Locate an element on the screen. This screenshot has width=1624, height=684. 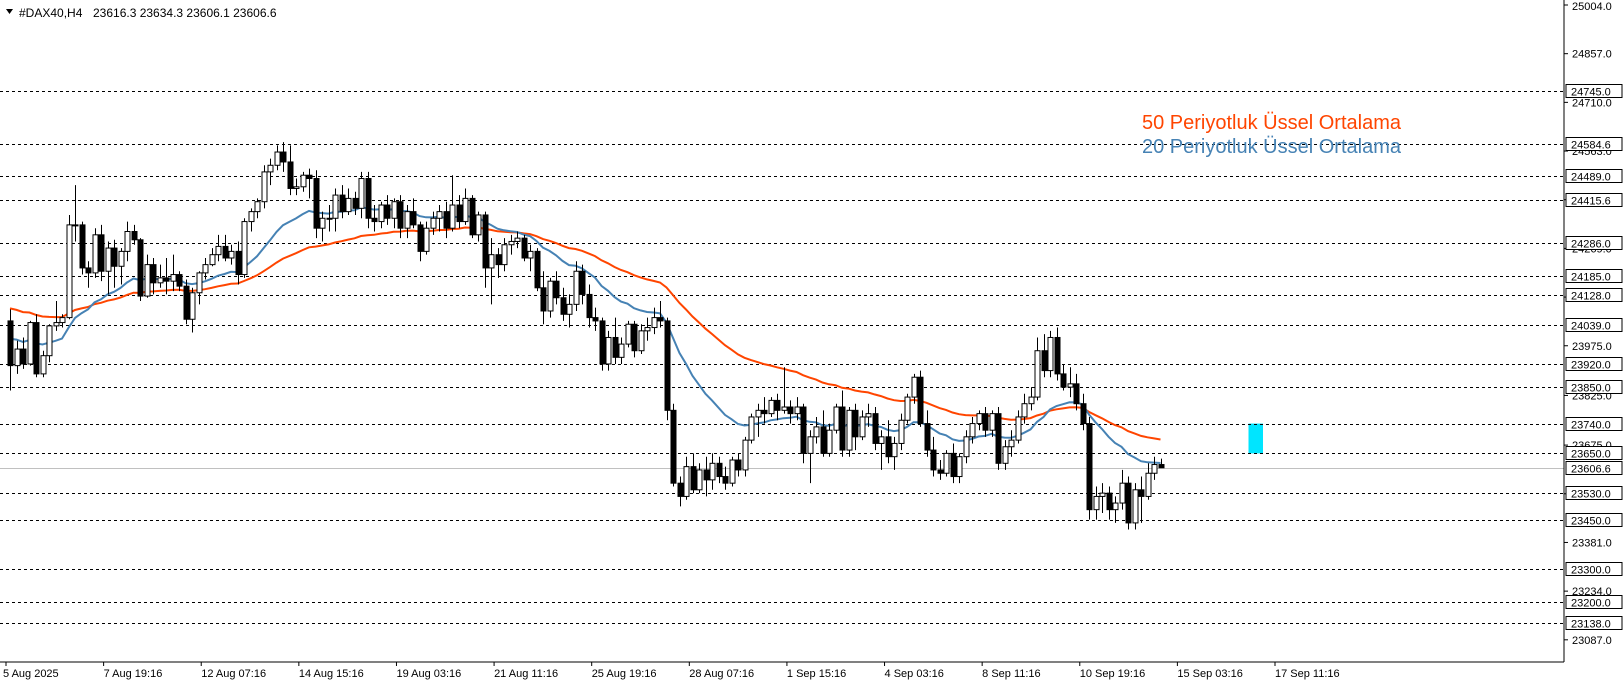
time-tick-label: 12 Aug 07:16 is located at coordinates (233, 674).